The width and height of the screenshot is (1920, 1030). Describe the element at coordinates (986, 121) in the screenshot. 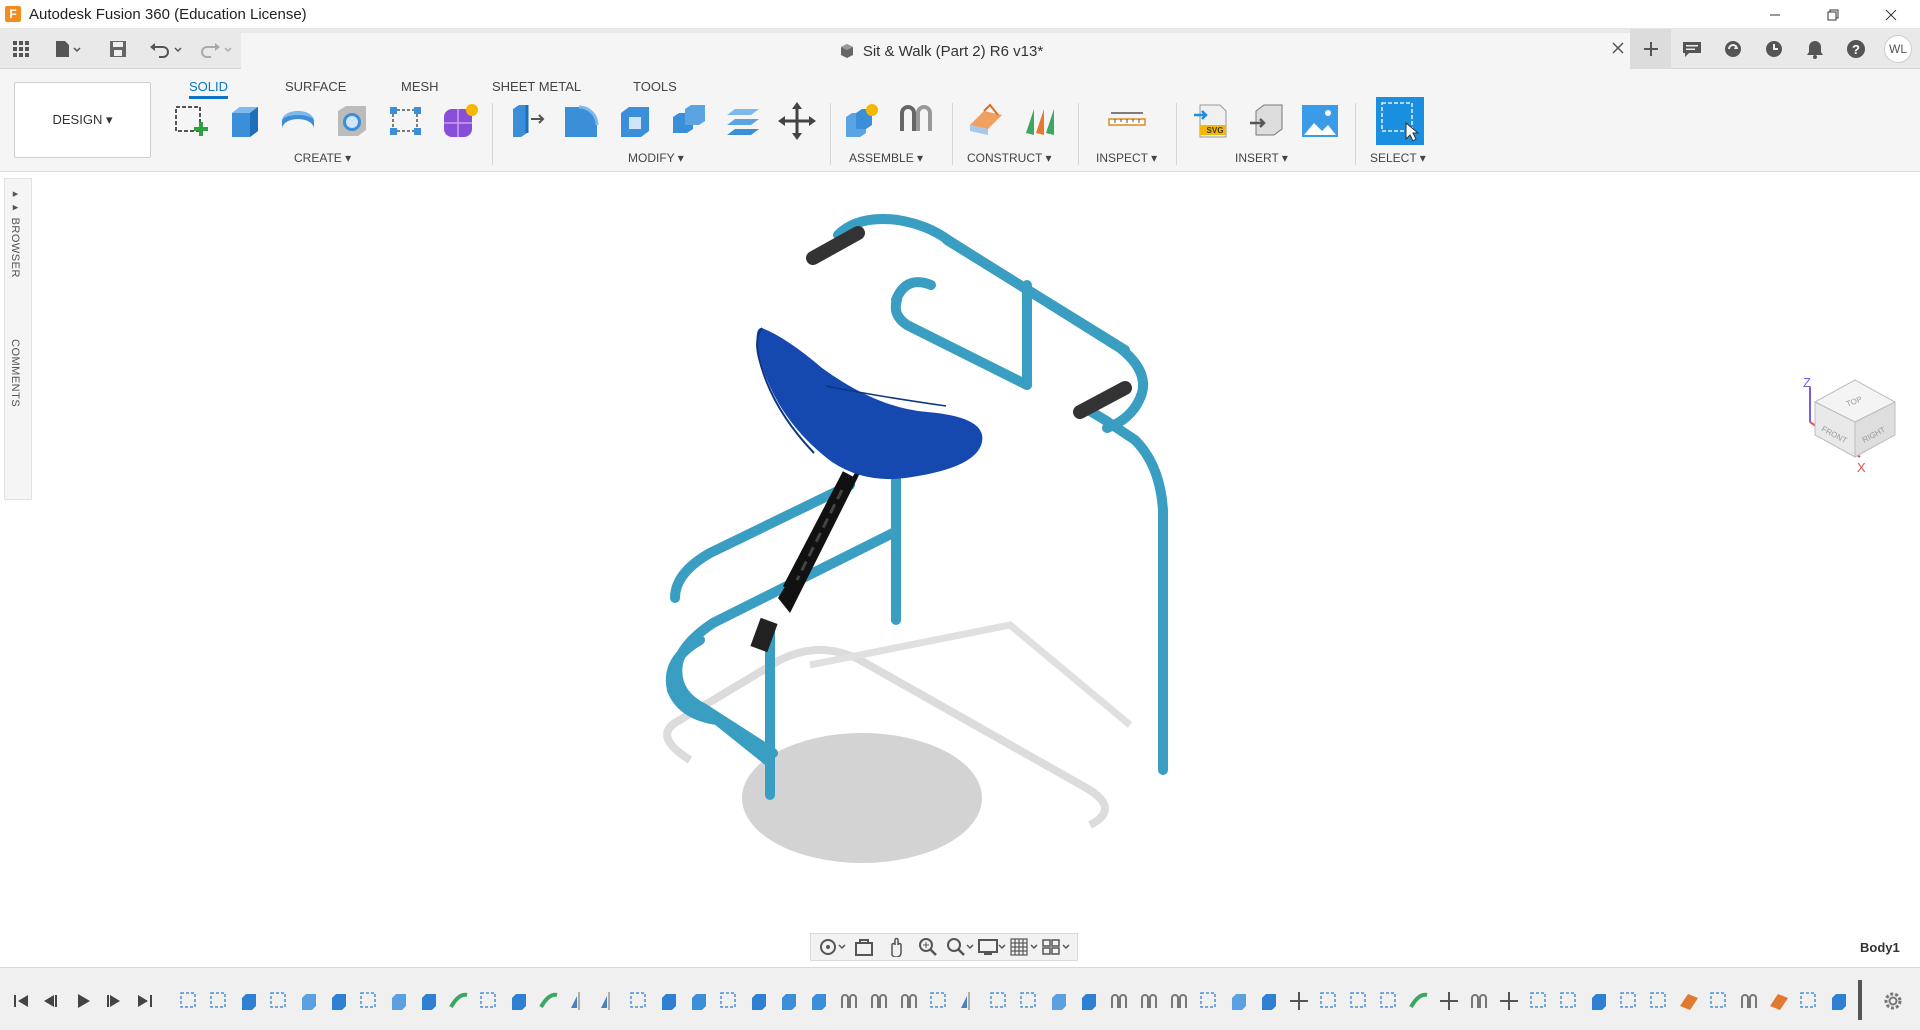

I see `offset-plane-button` at that location.